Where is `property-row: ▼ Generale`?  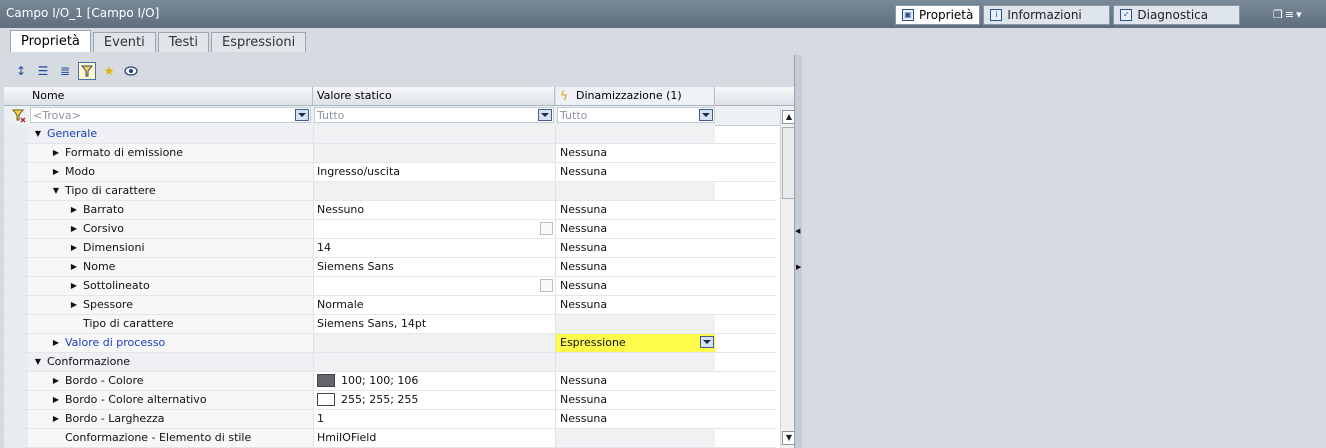 property-row: ▼ Generale is located at coordinates (390, 134).